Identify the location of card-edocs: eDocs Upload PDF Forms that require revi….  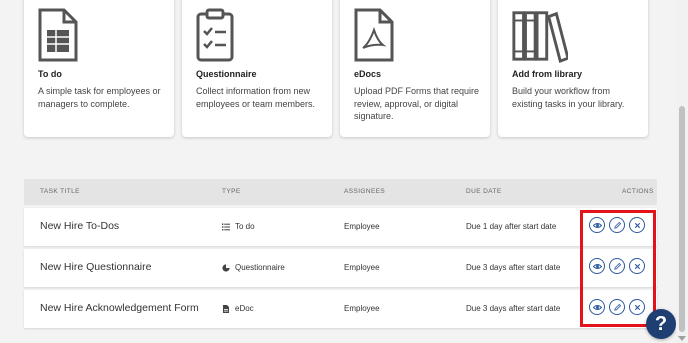
(415, 68).